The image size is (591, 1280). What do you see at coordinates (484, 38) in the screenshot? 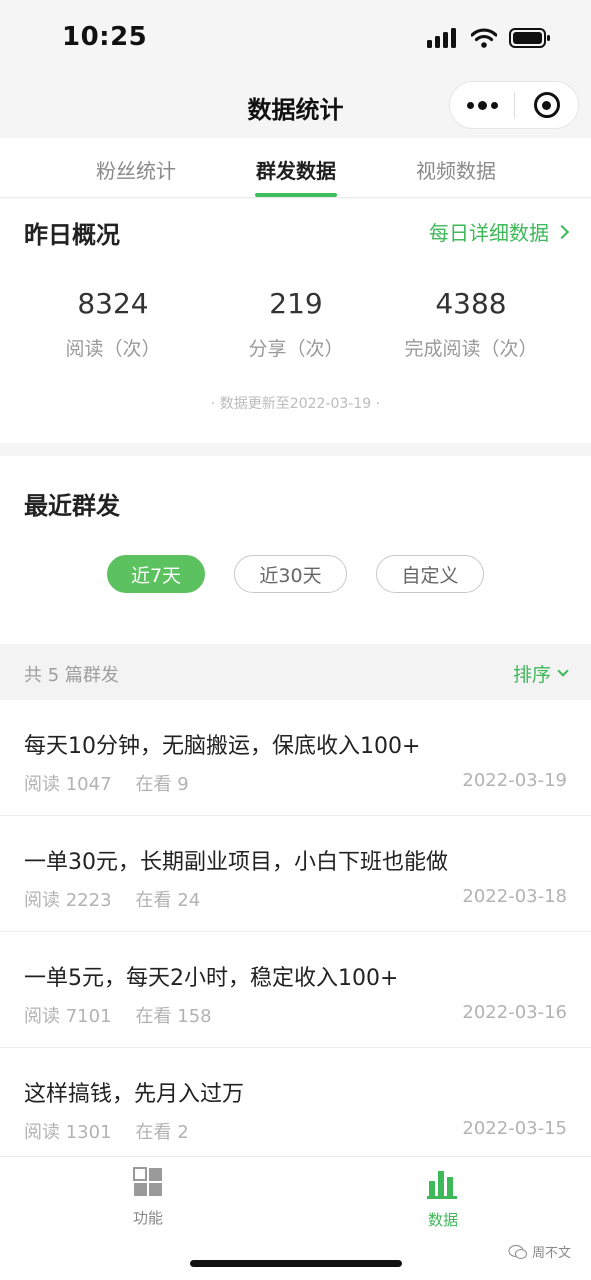
I see `wifi-icon` at bounding box center [484, 38].